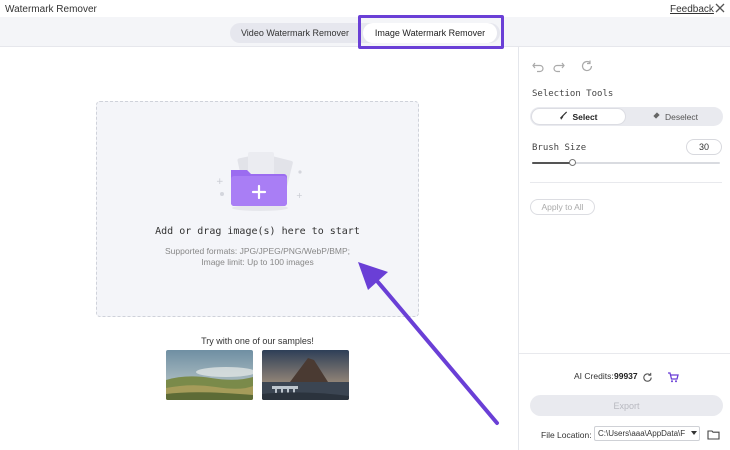  What do you see at coordinates (305, 375) in the screenshot?
I see `sample-image-mountain` at bounding box center [305, 375].